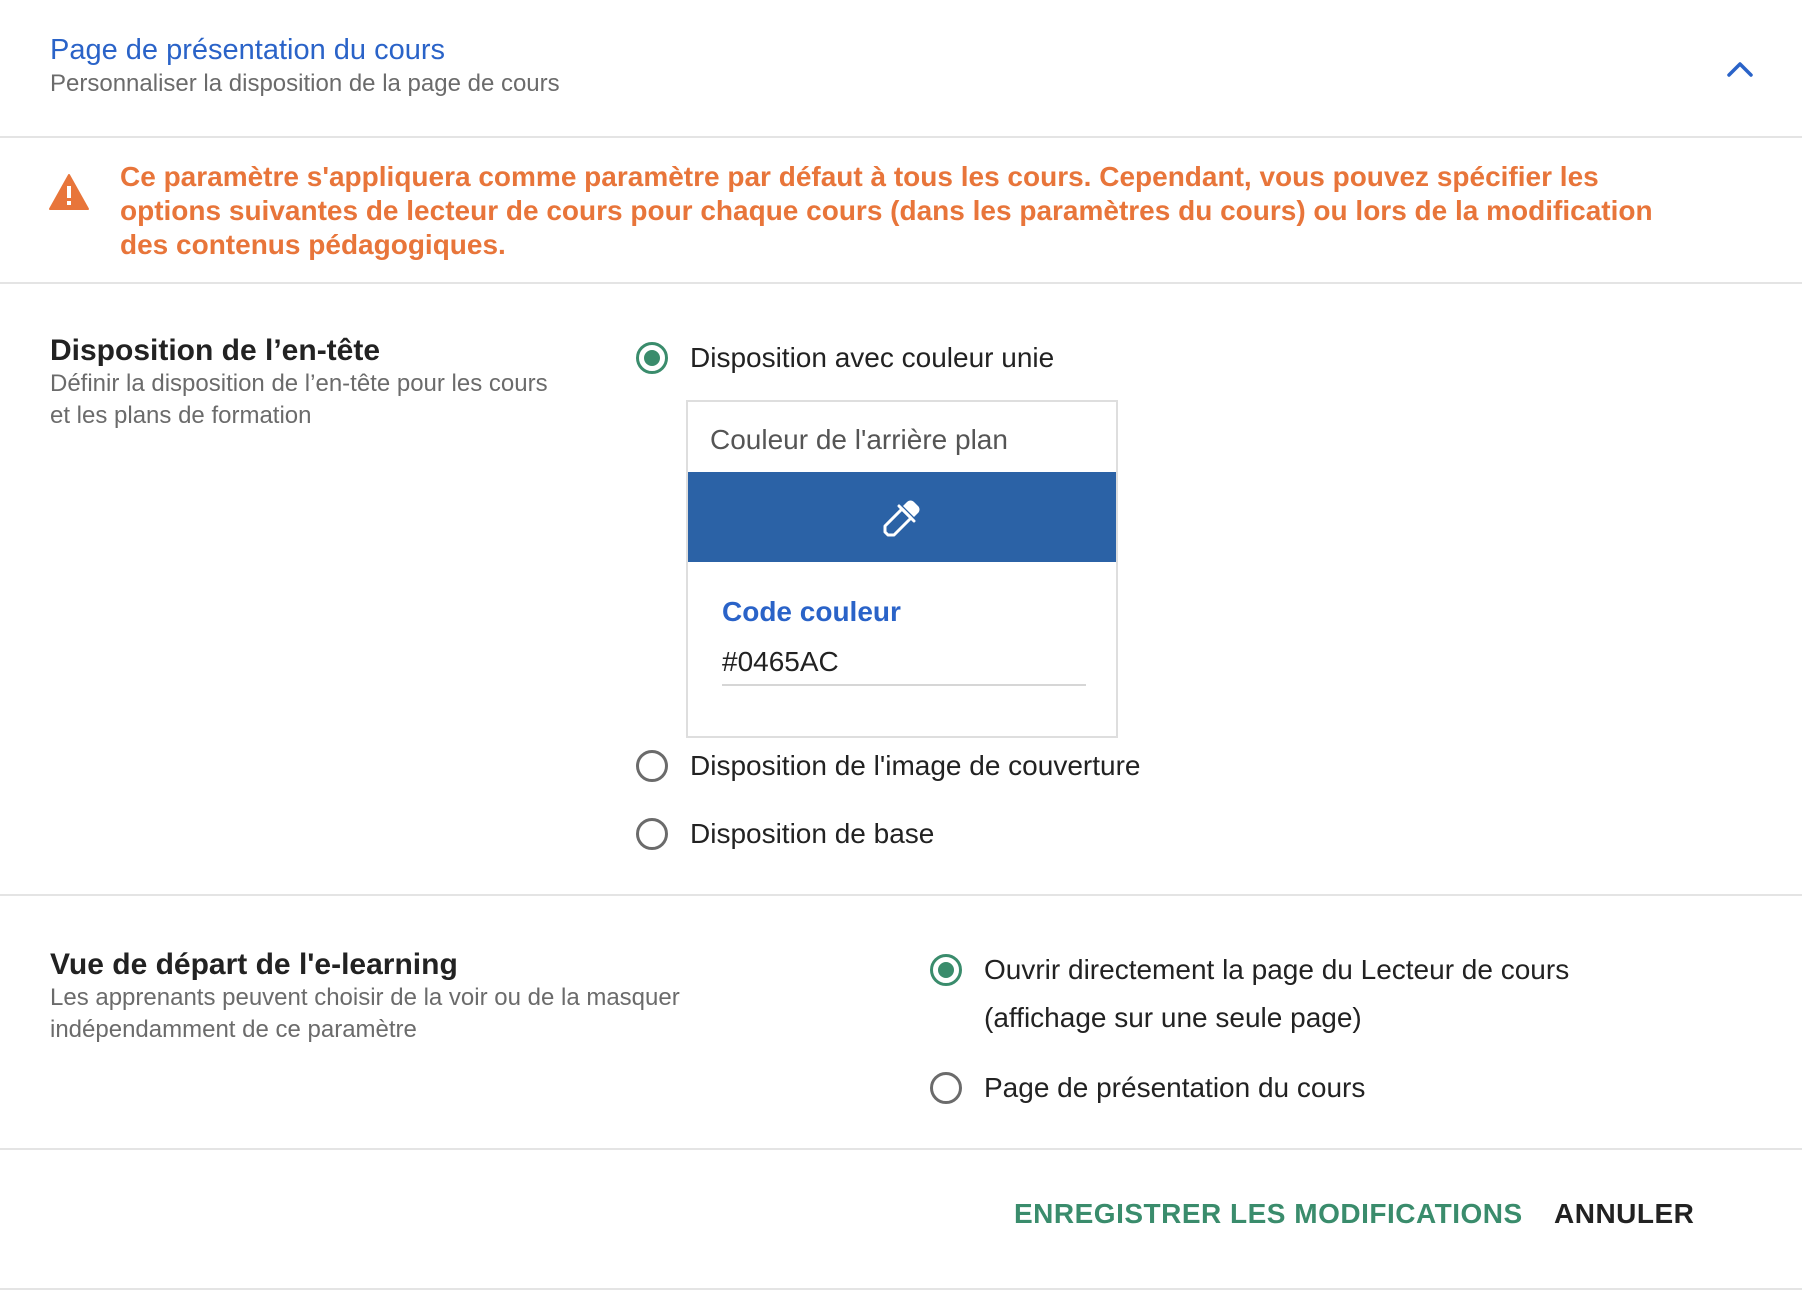  I want to click on color-swatch, so click(902, 517).